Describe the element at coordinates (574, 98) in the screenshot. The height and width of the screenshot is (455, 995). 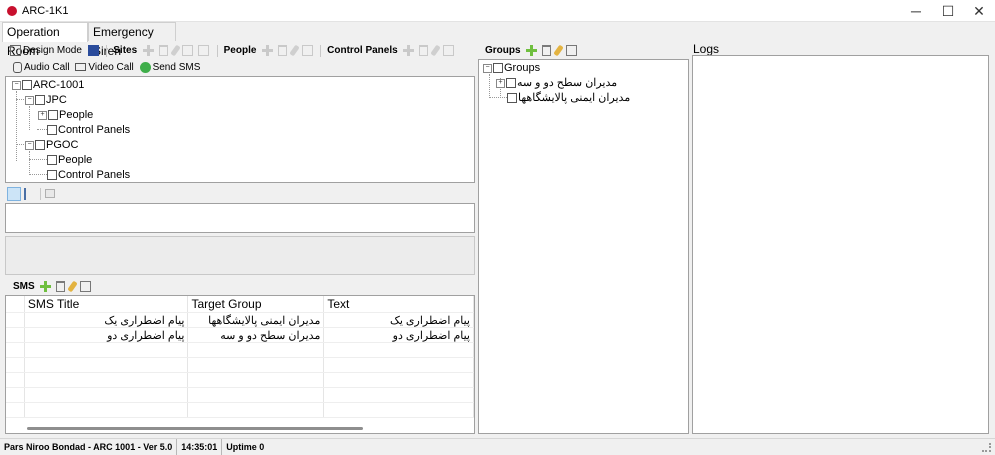
I see `tree-node-label: مدیران ایمنی پالایشگاهها` at that location.